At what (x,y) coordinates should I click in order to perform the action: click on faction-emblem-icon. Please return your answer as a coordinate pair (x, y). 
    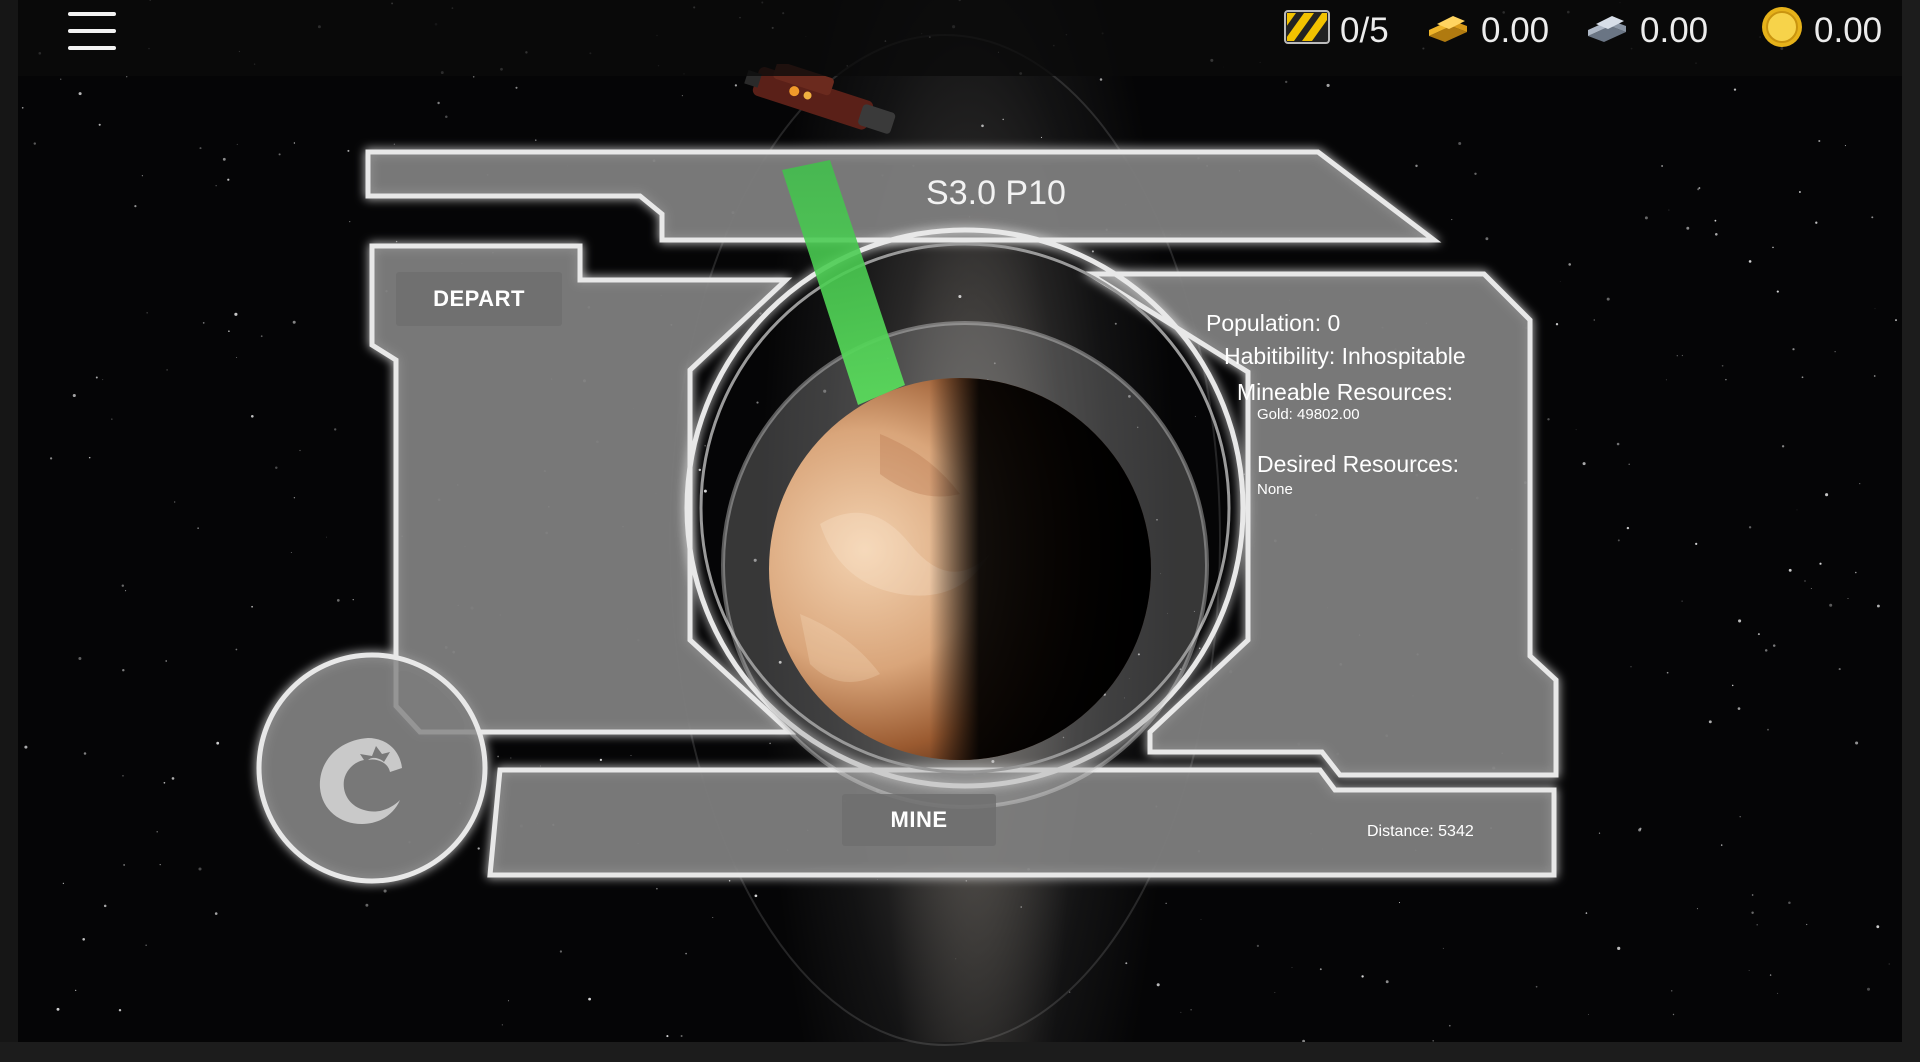
    Looking at the image, I should click on (360, 781).